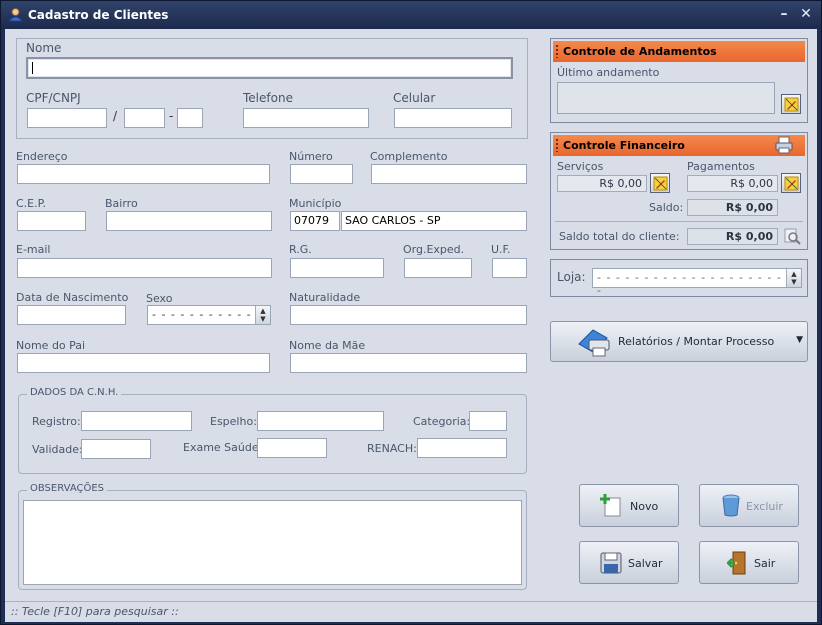 The image size is (822, 625). I want to click on new-document-icon, so click(610, 505).